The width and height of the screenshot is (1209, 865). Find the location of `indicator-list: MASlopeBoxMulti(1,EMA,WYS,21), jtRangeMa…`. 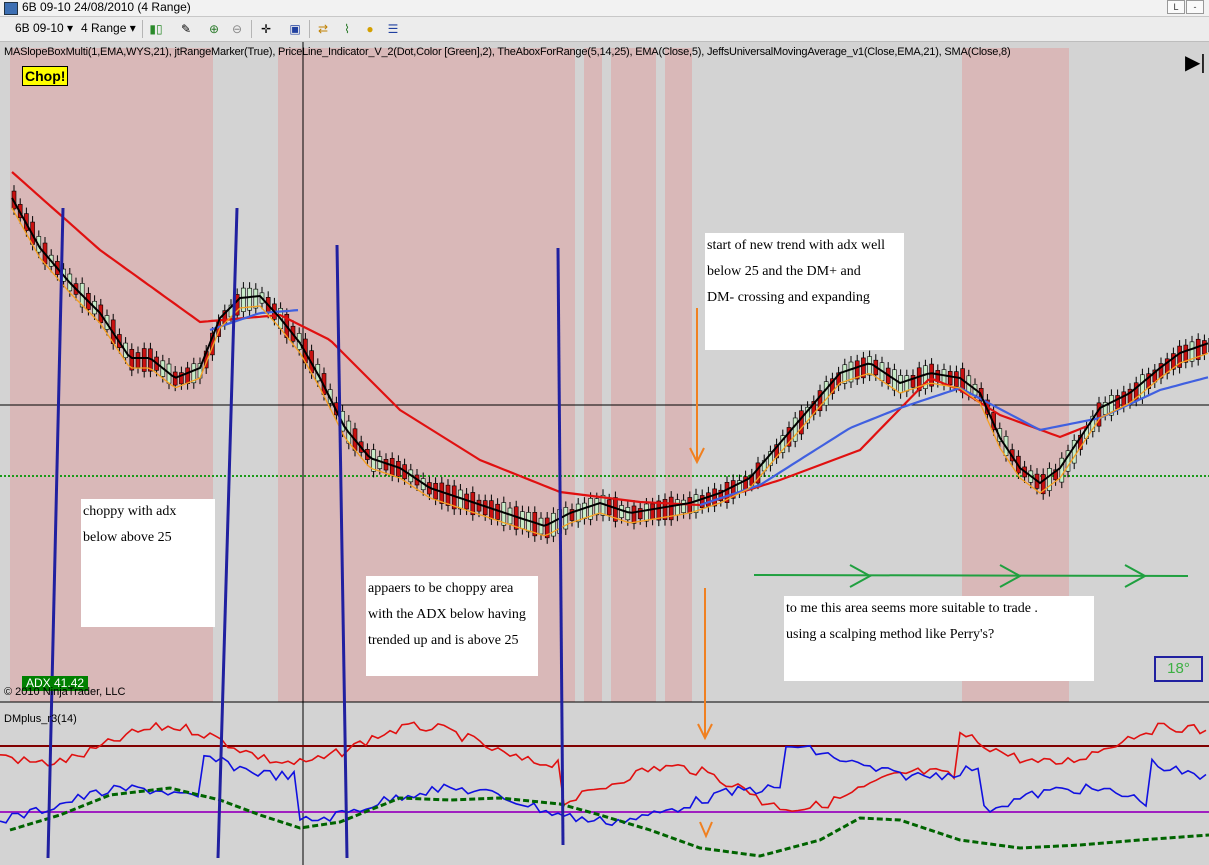

indicator-list: MASlopeBoxMulti(1,EMA,WYS,21), jtRangeMa… is located at coordinates (507, 52).